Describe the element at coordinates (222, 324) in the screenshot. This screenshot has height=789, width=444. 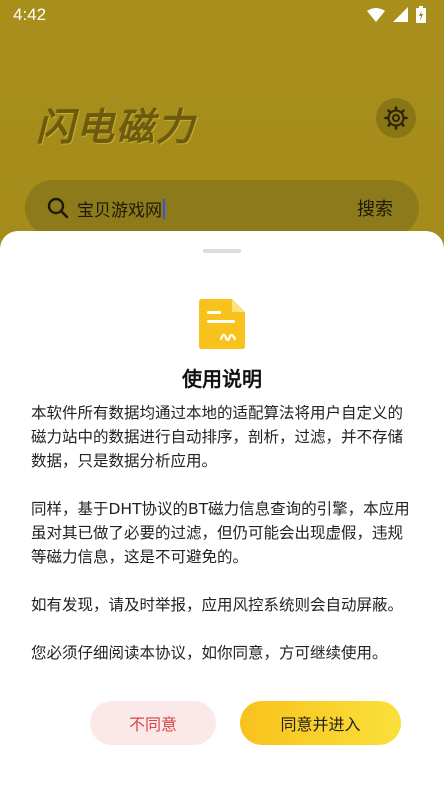
I see `document-icon` at that location.